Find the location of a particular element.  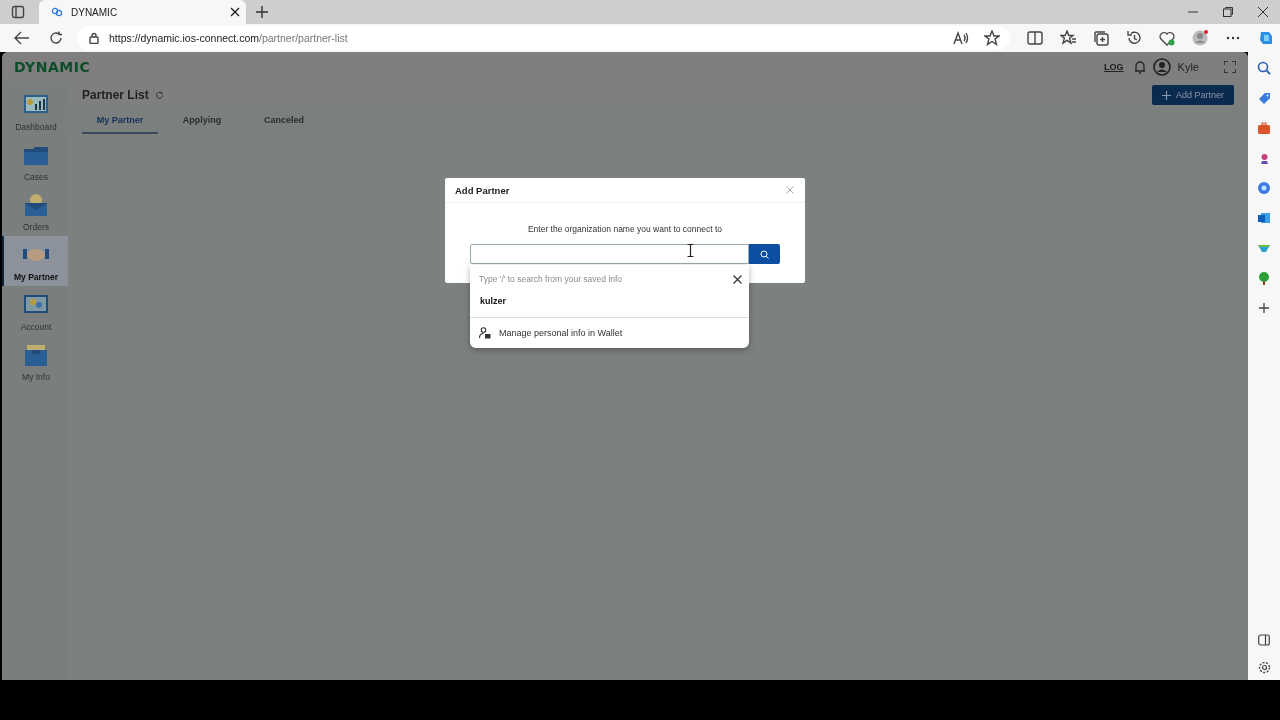

tag-icon is located at coordinates (1264, 98).